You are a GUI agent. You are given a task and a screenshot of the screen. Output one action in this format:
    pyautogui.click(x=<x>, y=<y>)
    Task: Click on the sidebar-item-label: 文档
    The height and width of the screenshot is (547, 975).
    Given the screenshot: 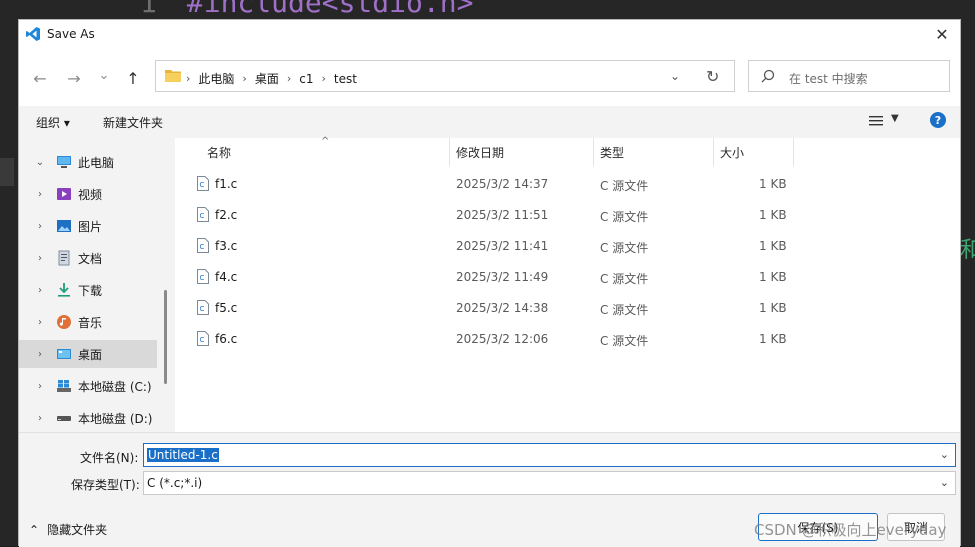 What is the action you would take?
    pyautogui.click(x=90, y=258)
    